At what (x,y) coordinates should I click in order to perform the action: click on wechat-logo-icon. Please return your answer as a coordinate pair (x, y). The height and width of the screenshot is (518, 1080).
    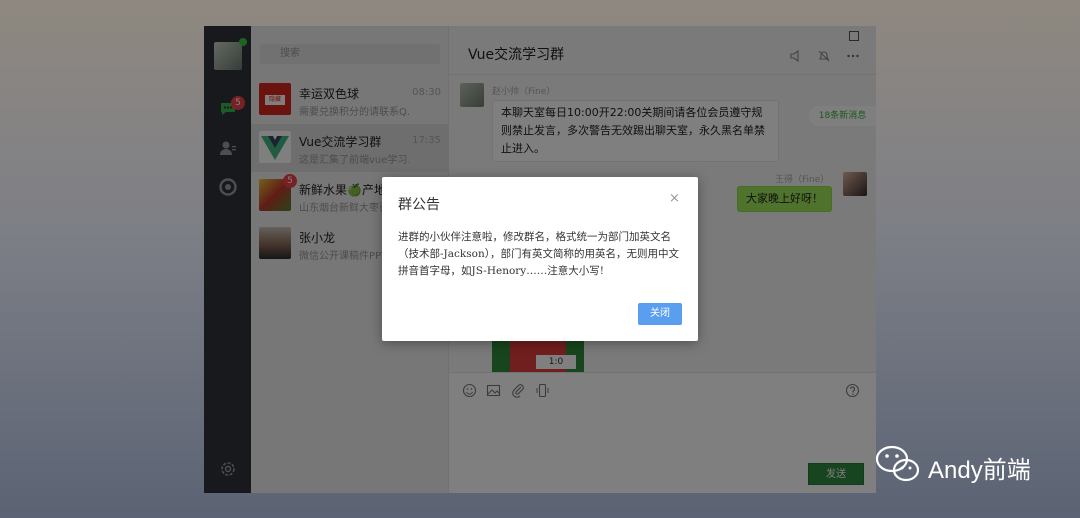
    Looking at the image, I should click on (897, 463).